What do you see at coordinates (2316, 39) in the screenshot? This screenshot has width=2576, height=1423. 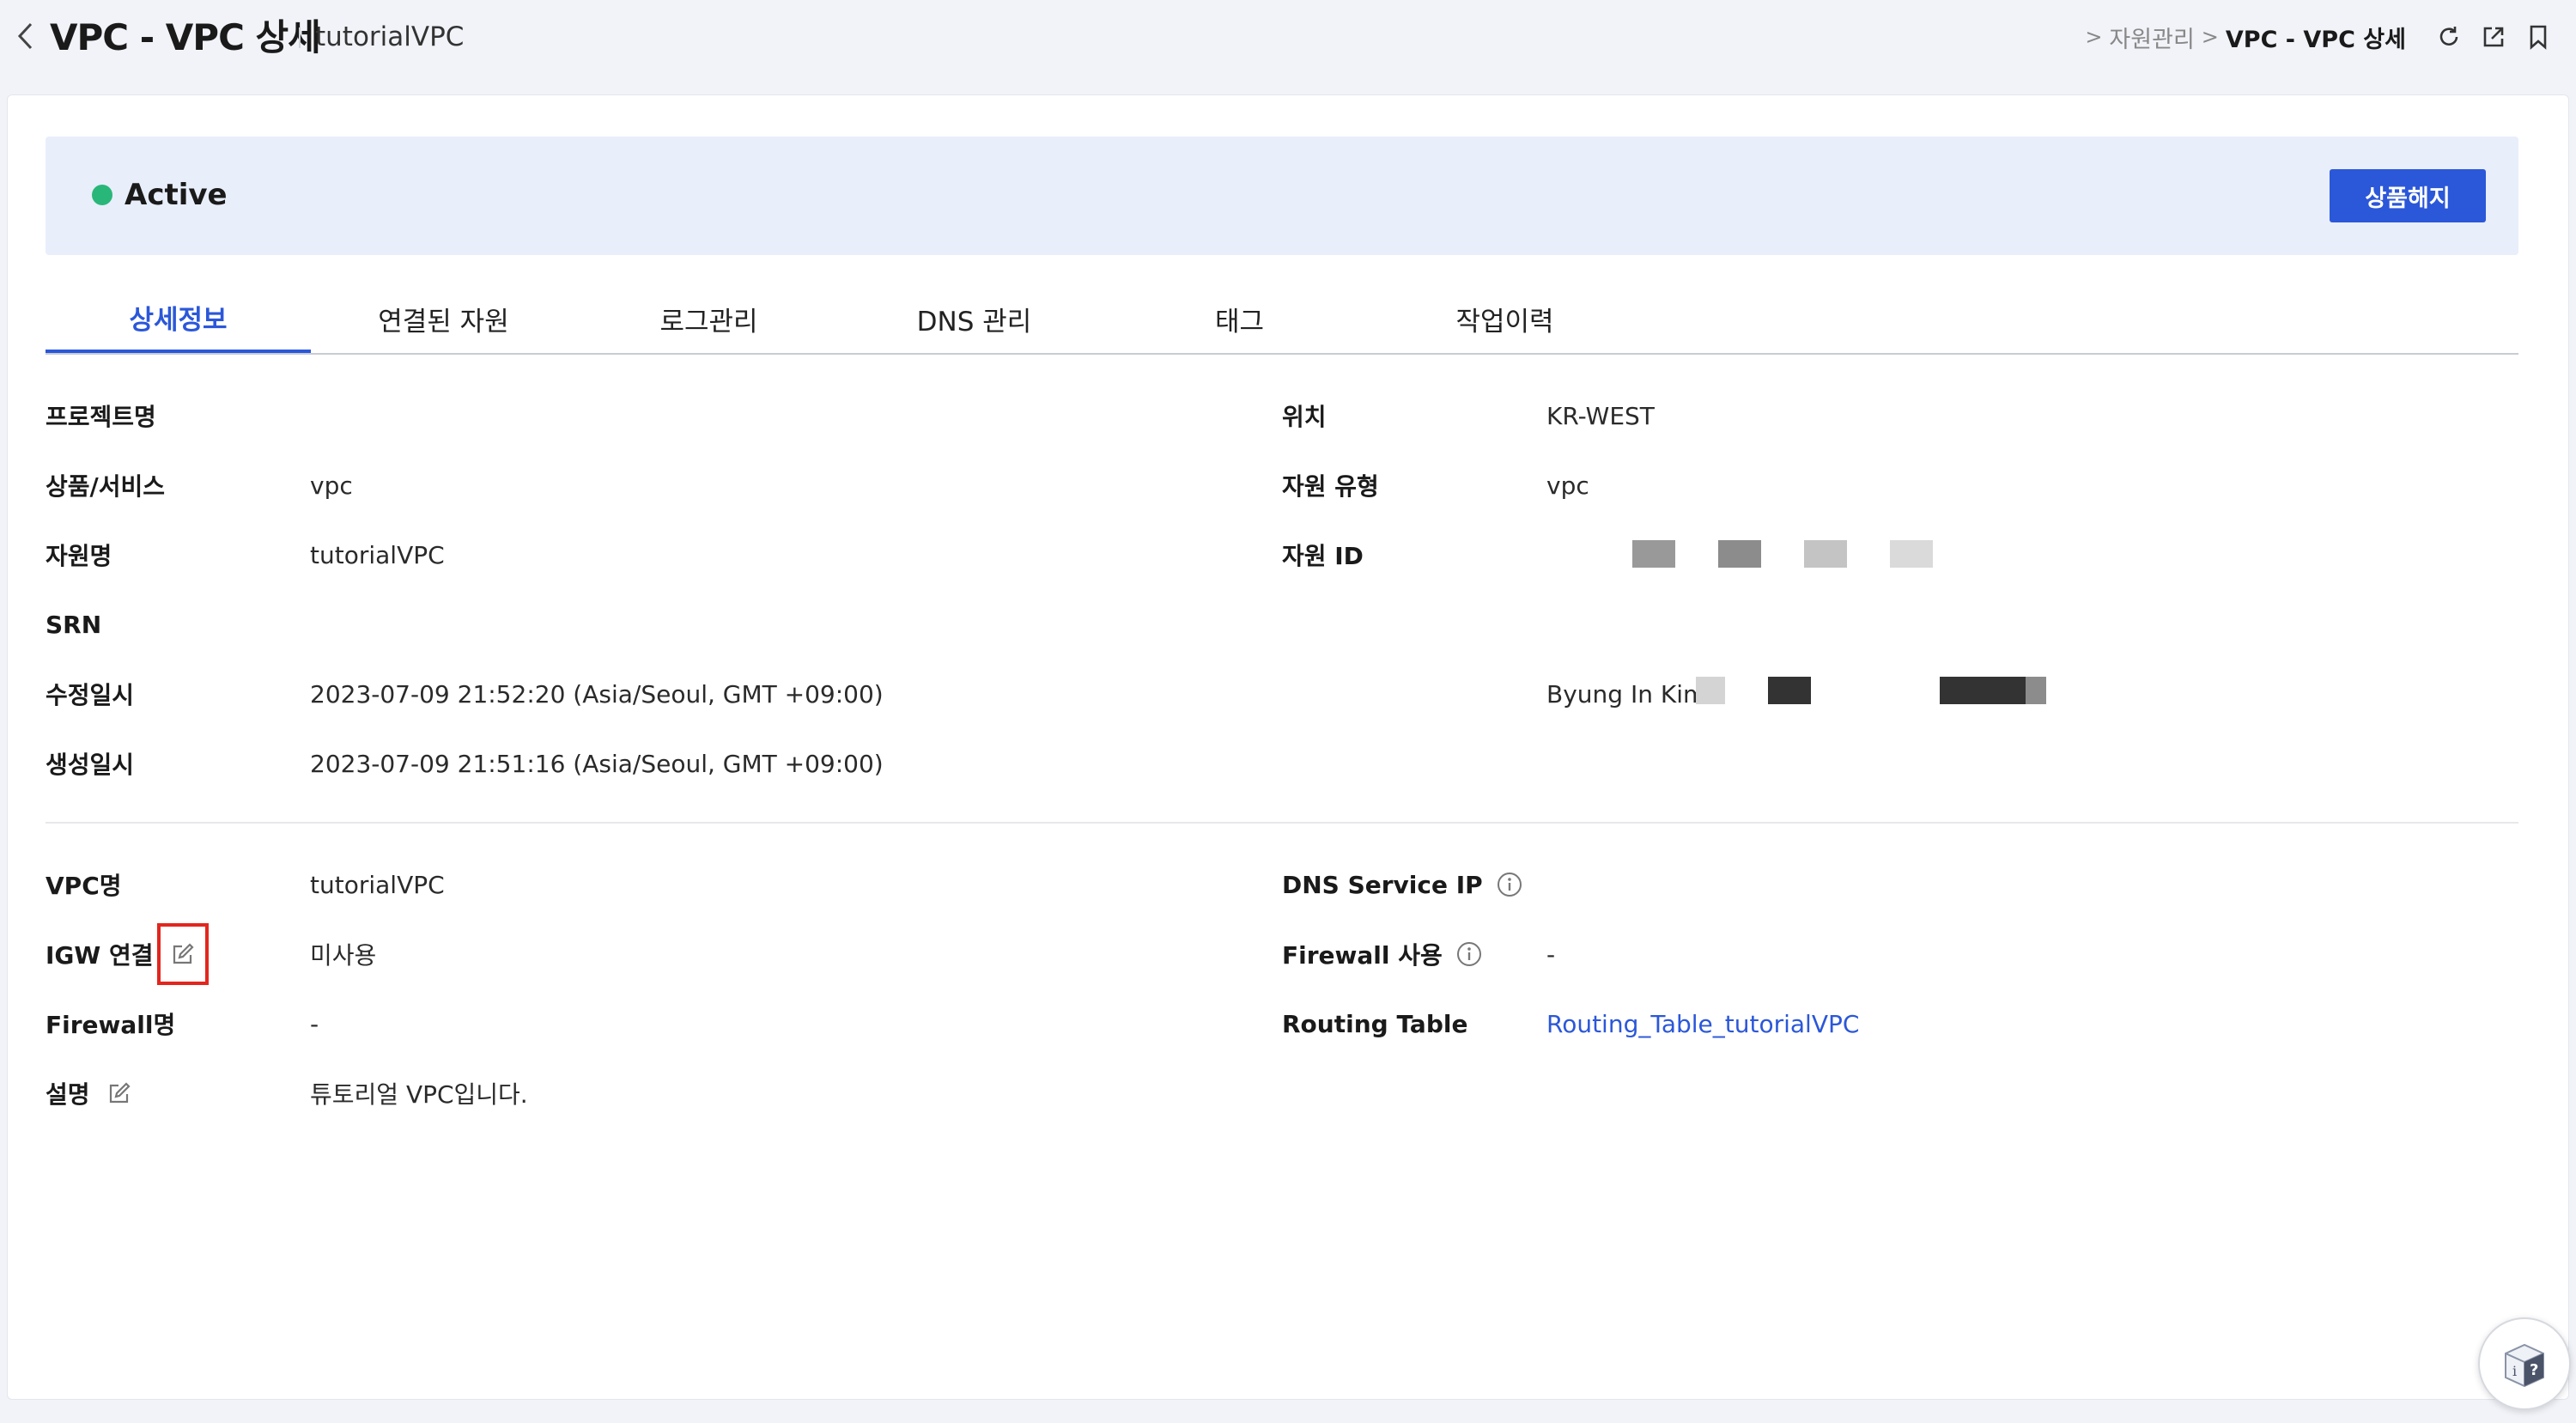 I see `breadcrumb-item-current: VPC - VPC 상세` at bounding box center [2316, 39].